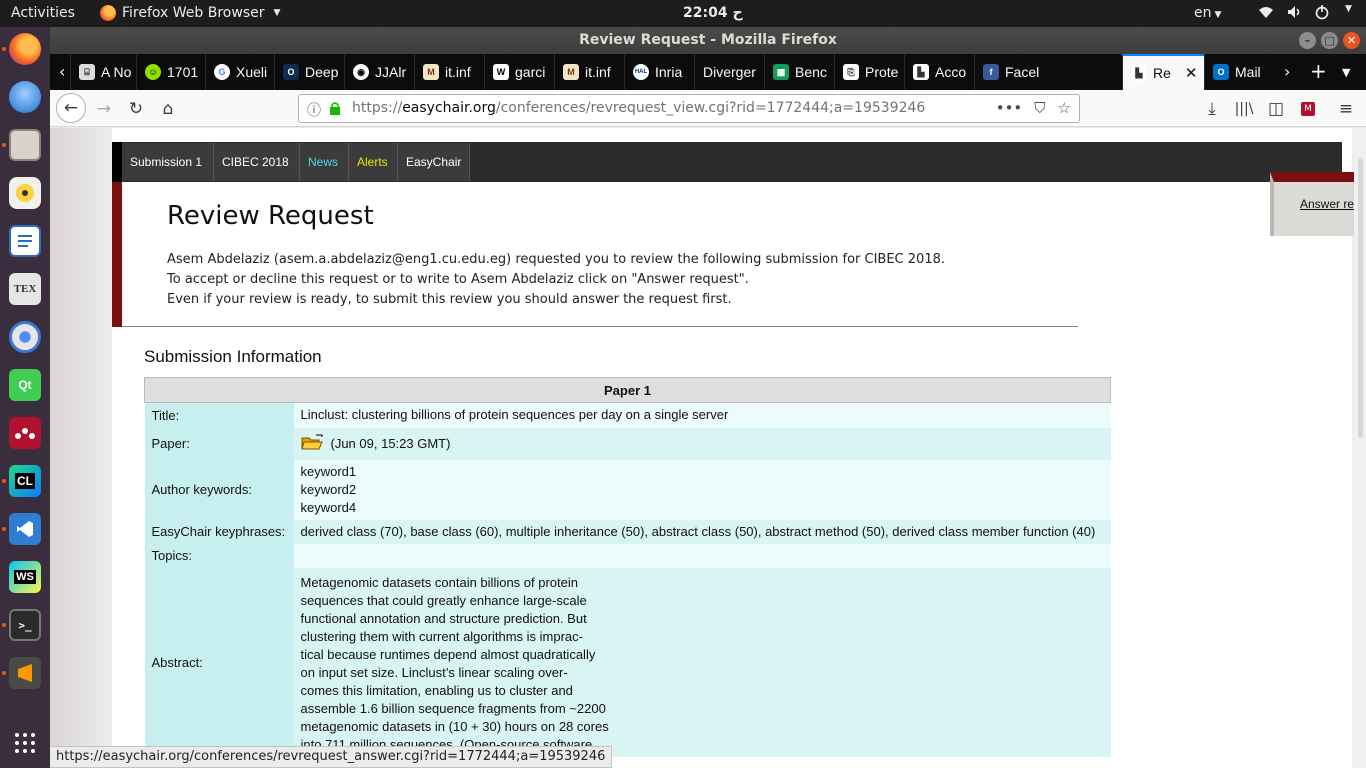 This screenshot has width=1366, height=768. I want to click on clion-icon: CL, so click(25, 481).